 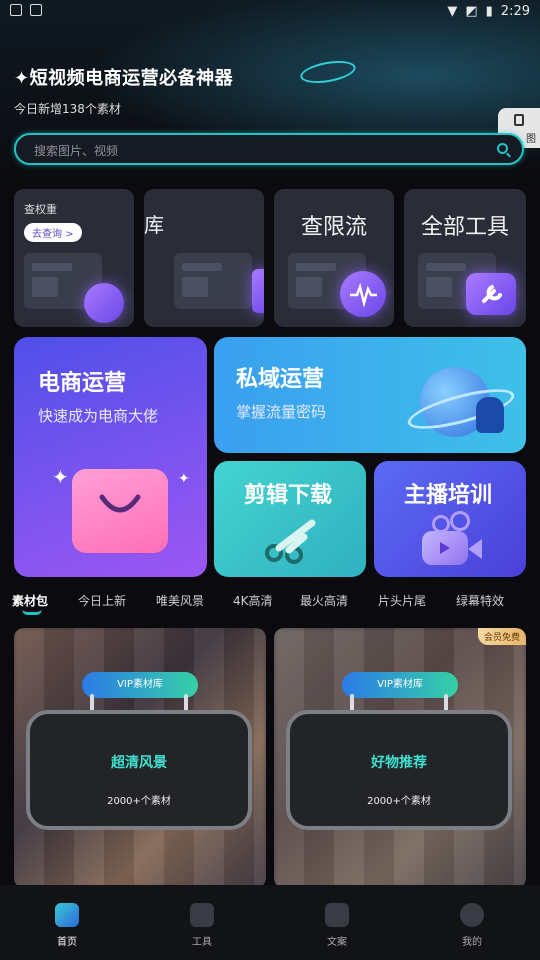 I want to click on scissors-icon, so click(x=292, y=540).